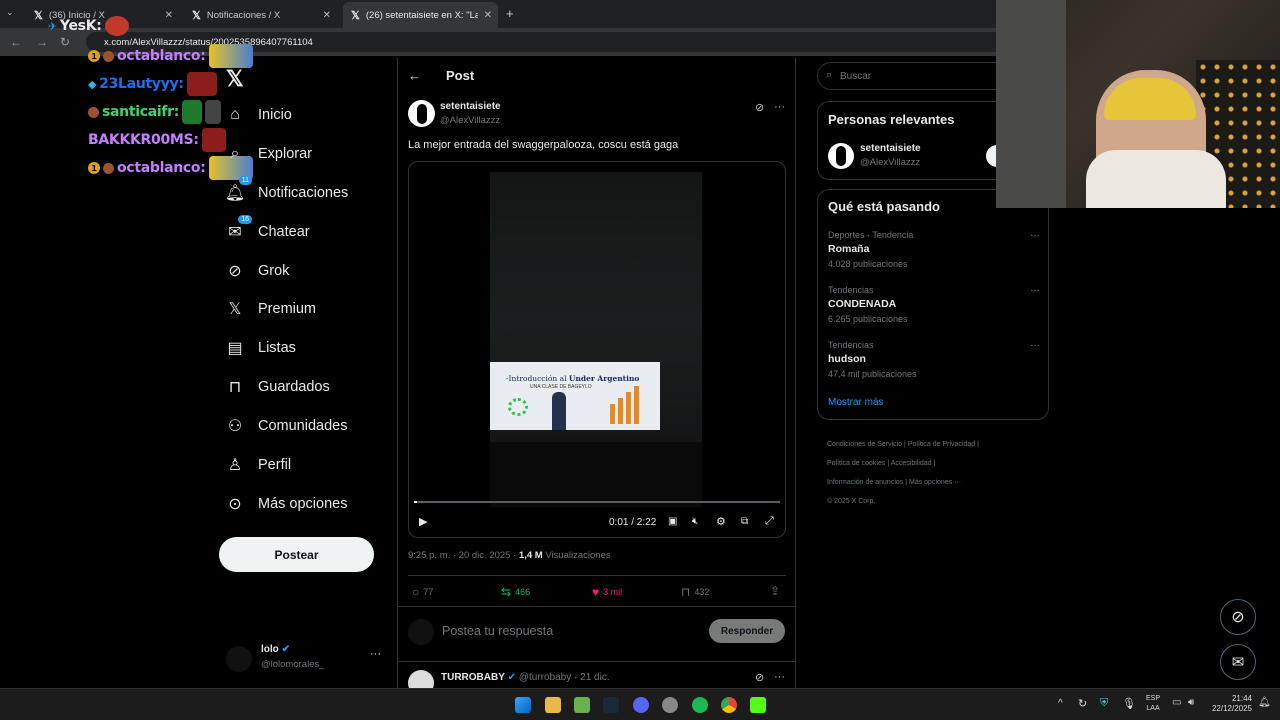  Describe the element at coordinates (235, 465) in the screenshot. I see `user-icon: ♙` at that location.